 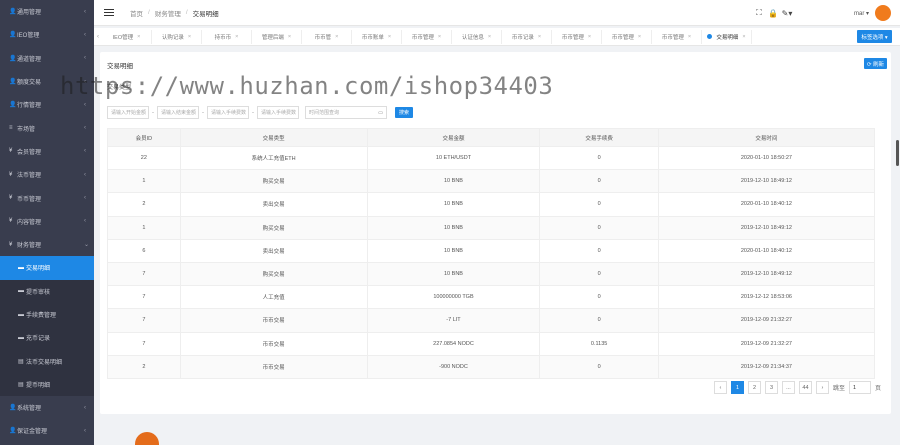 What do you see at coordinates (177, 36) in the screenshot?
I see `tab-1: 认购记录 ×` at bounding box center [177, 36].